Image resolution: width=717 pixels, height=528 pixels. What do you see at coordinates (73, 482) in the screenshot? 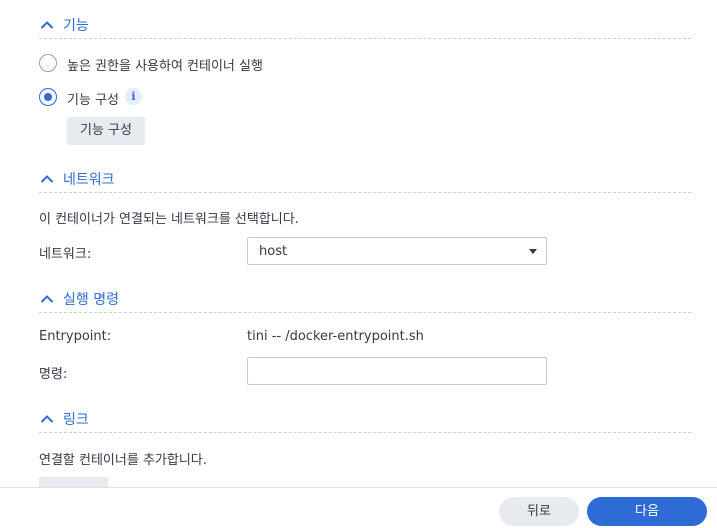
I see `add-link-button` at bounding box center [73, 482].